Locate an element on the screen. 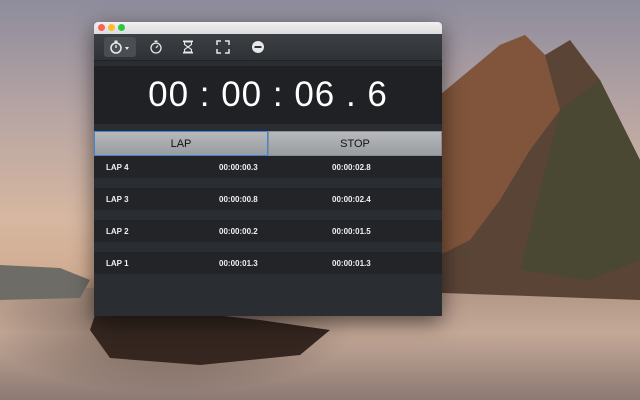  lap-name: LAP 3 is located at coordinates (117, 199).